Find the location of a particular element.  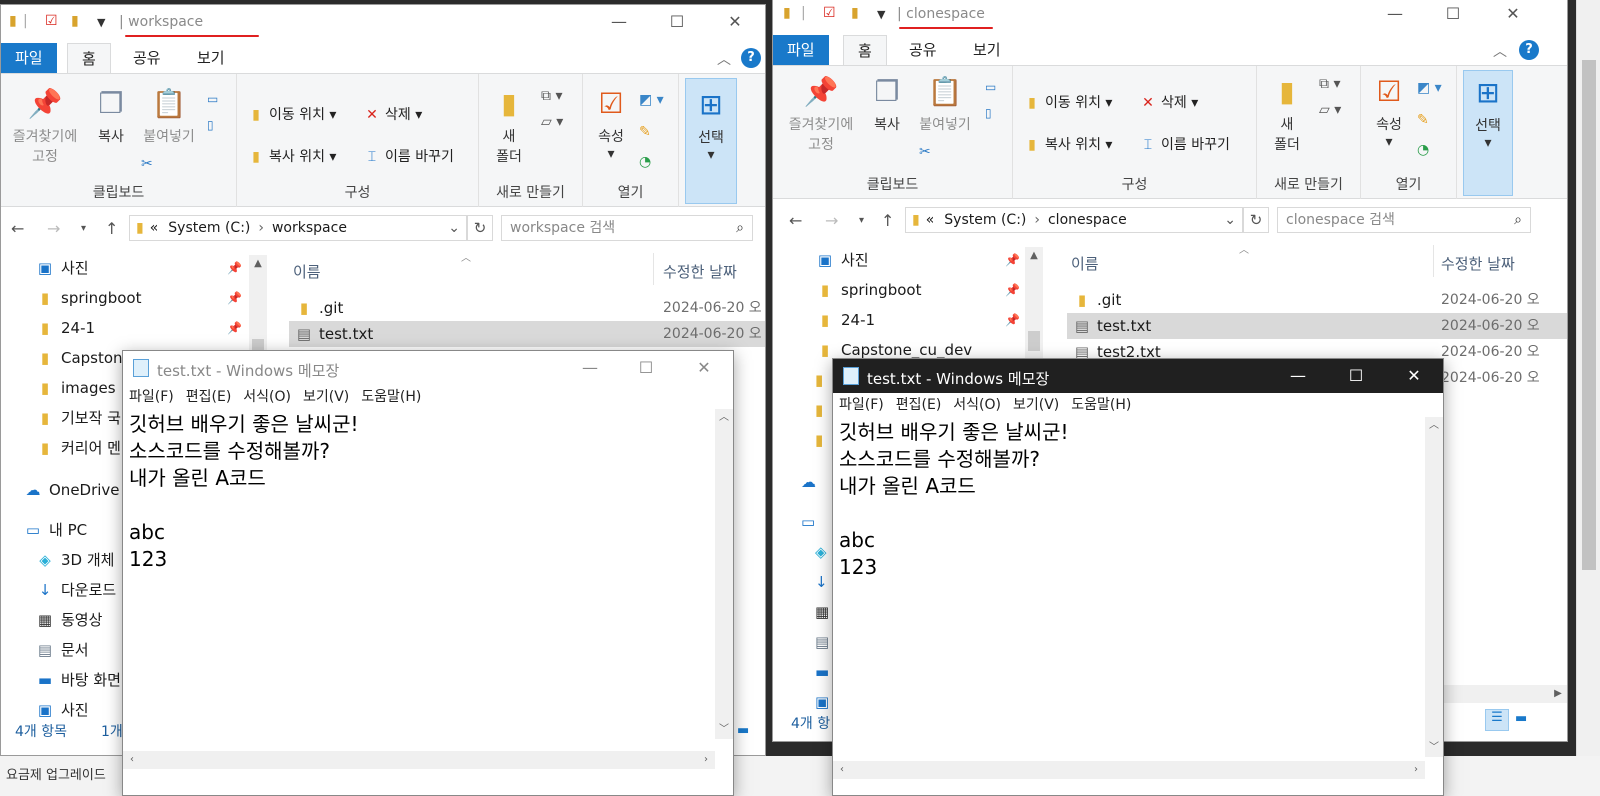

details-view-icon: ▬ is located at coordinates (743, 730).